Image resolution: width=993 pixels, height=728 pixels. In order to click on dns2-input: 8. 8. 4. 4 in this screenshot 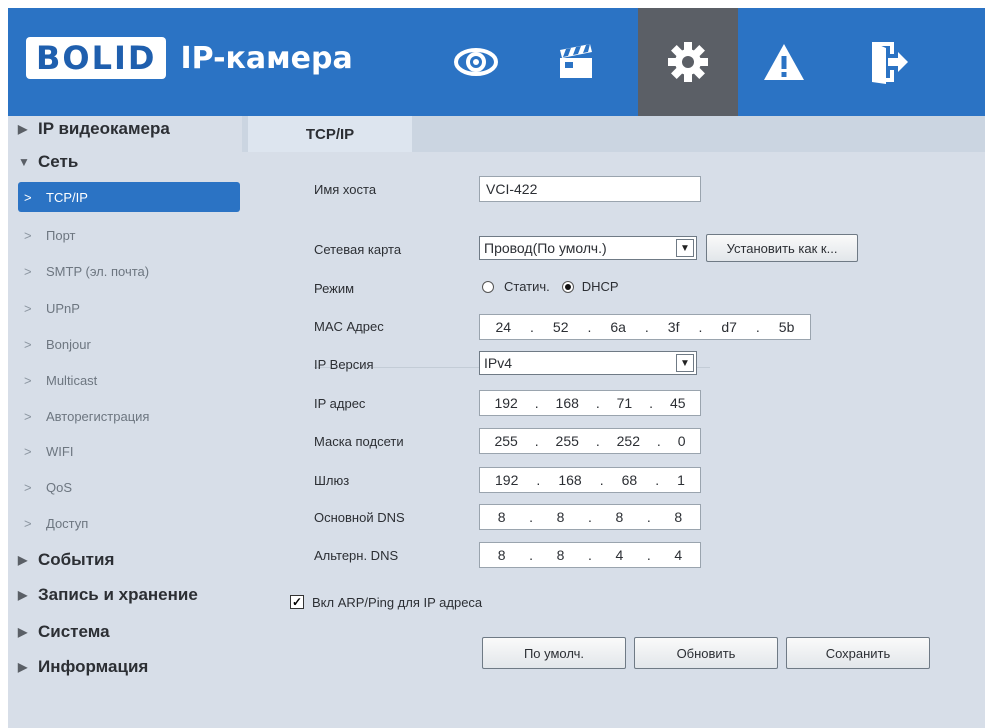, I will do `click(590, 555)`.